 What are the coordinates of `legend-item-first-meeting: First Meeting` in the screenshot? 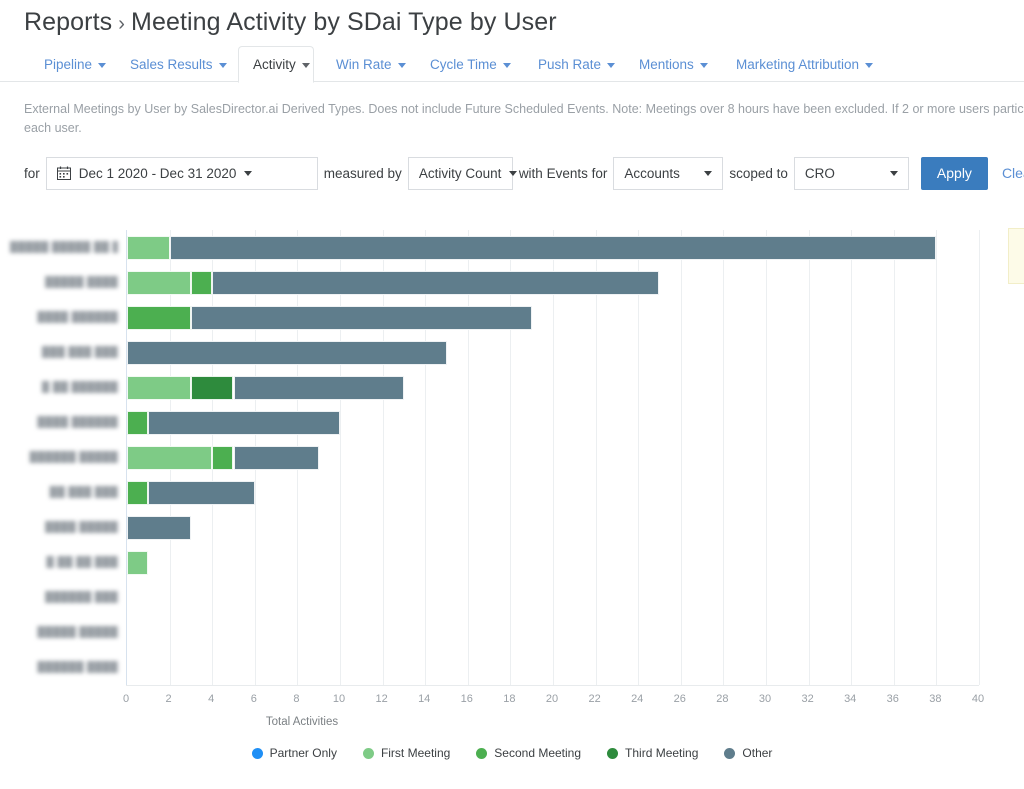 It's located at (406, 753).